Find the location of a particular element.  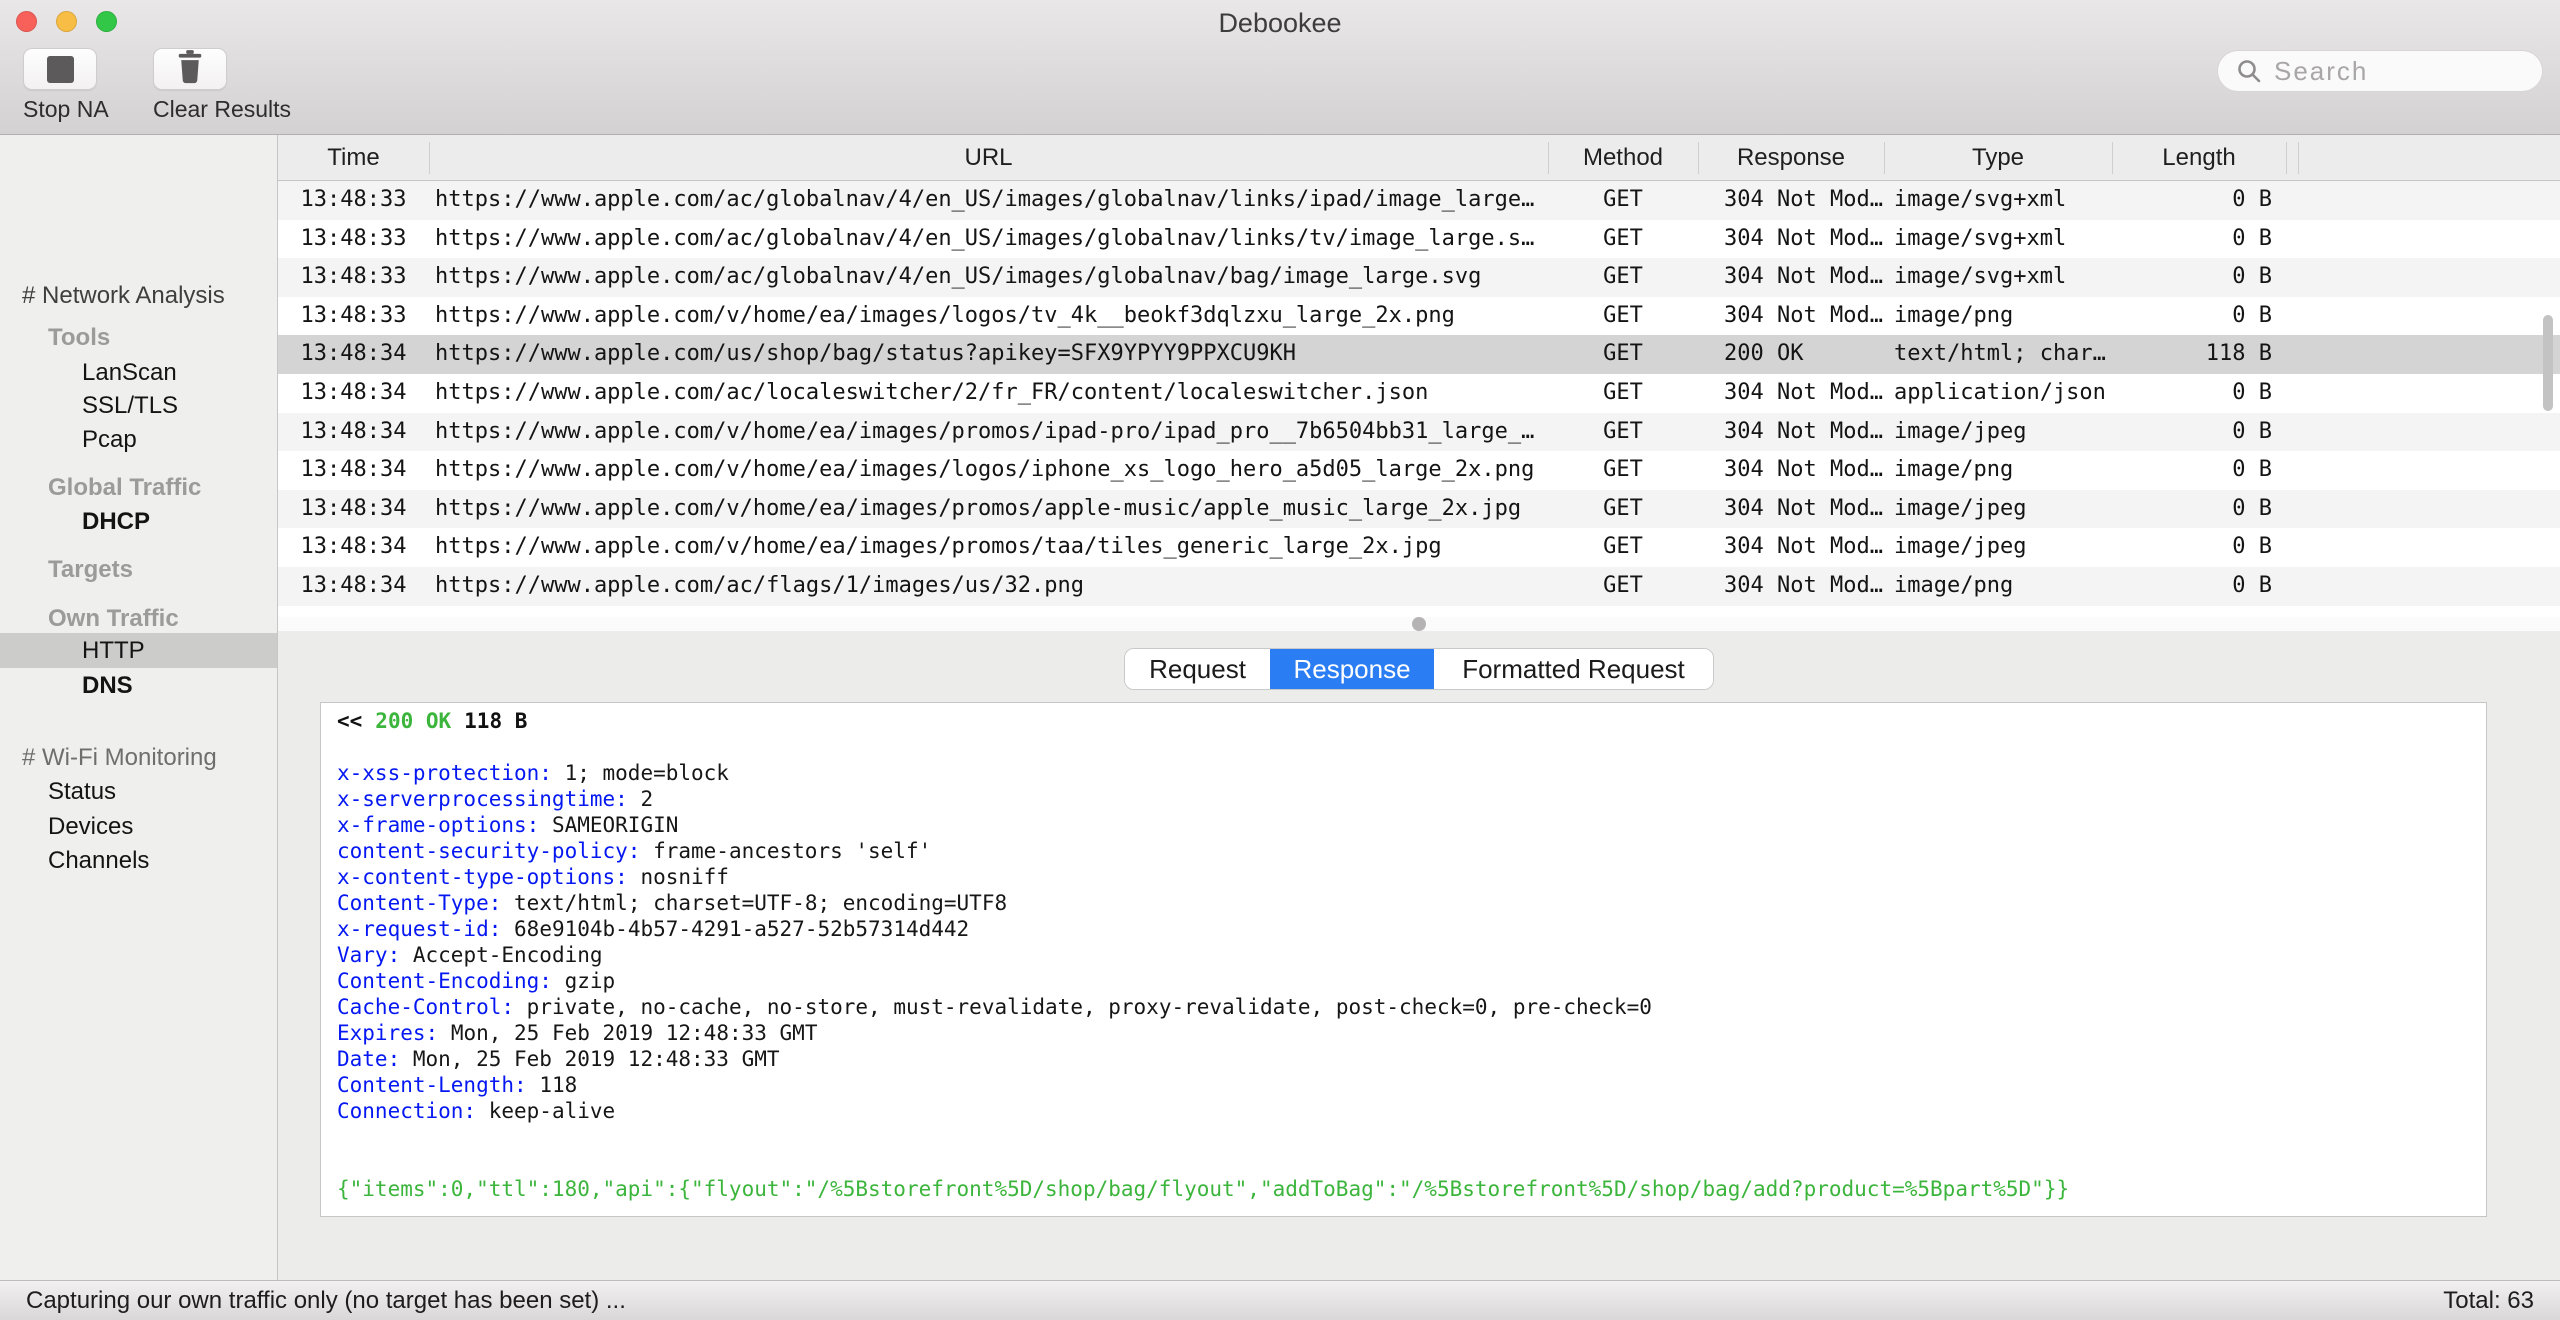

header-key: Expires: is located at coordinates (388, 1033).